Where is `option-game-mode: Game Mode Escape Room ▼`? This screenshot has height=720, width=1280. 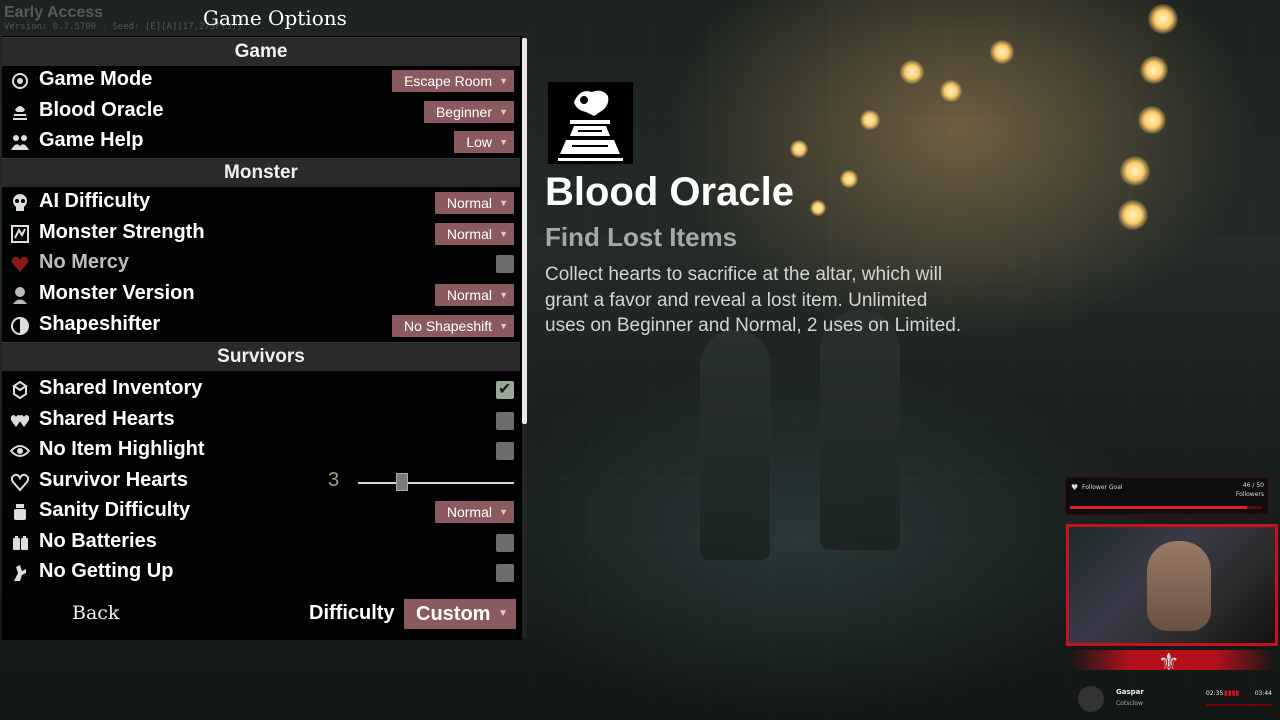 option-game-mode: Game Mode Escape Room ▼ is located at coordinates (262, 81).